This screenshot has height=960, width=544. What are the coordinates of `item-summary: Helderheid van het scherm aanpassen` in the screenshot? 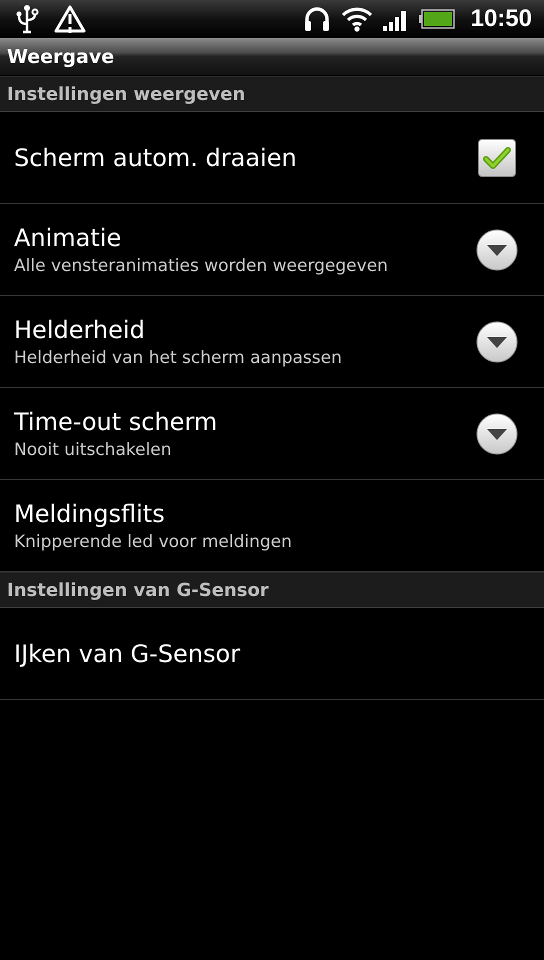 It's located at (178, 358).